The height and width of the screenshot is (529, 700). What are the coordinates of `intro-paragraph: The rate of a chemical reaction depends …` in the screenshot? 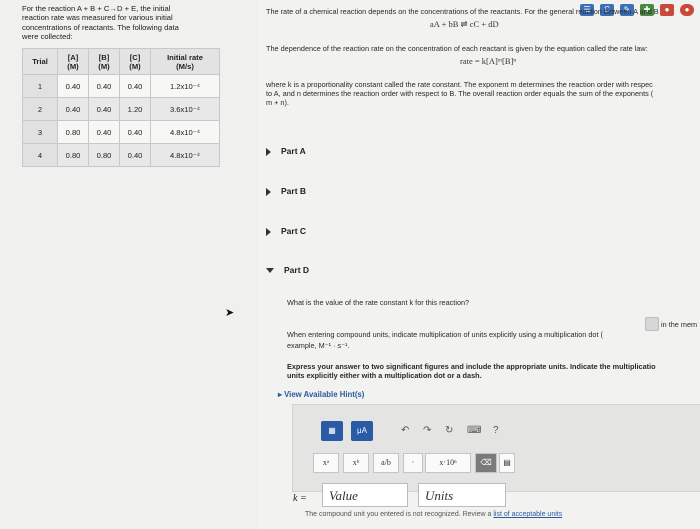 It's located at (462, 11).